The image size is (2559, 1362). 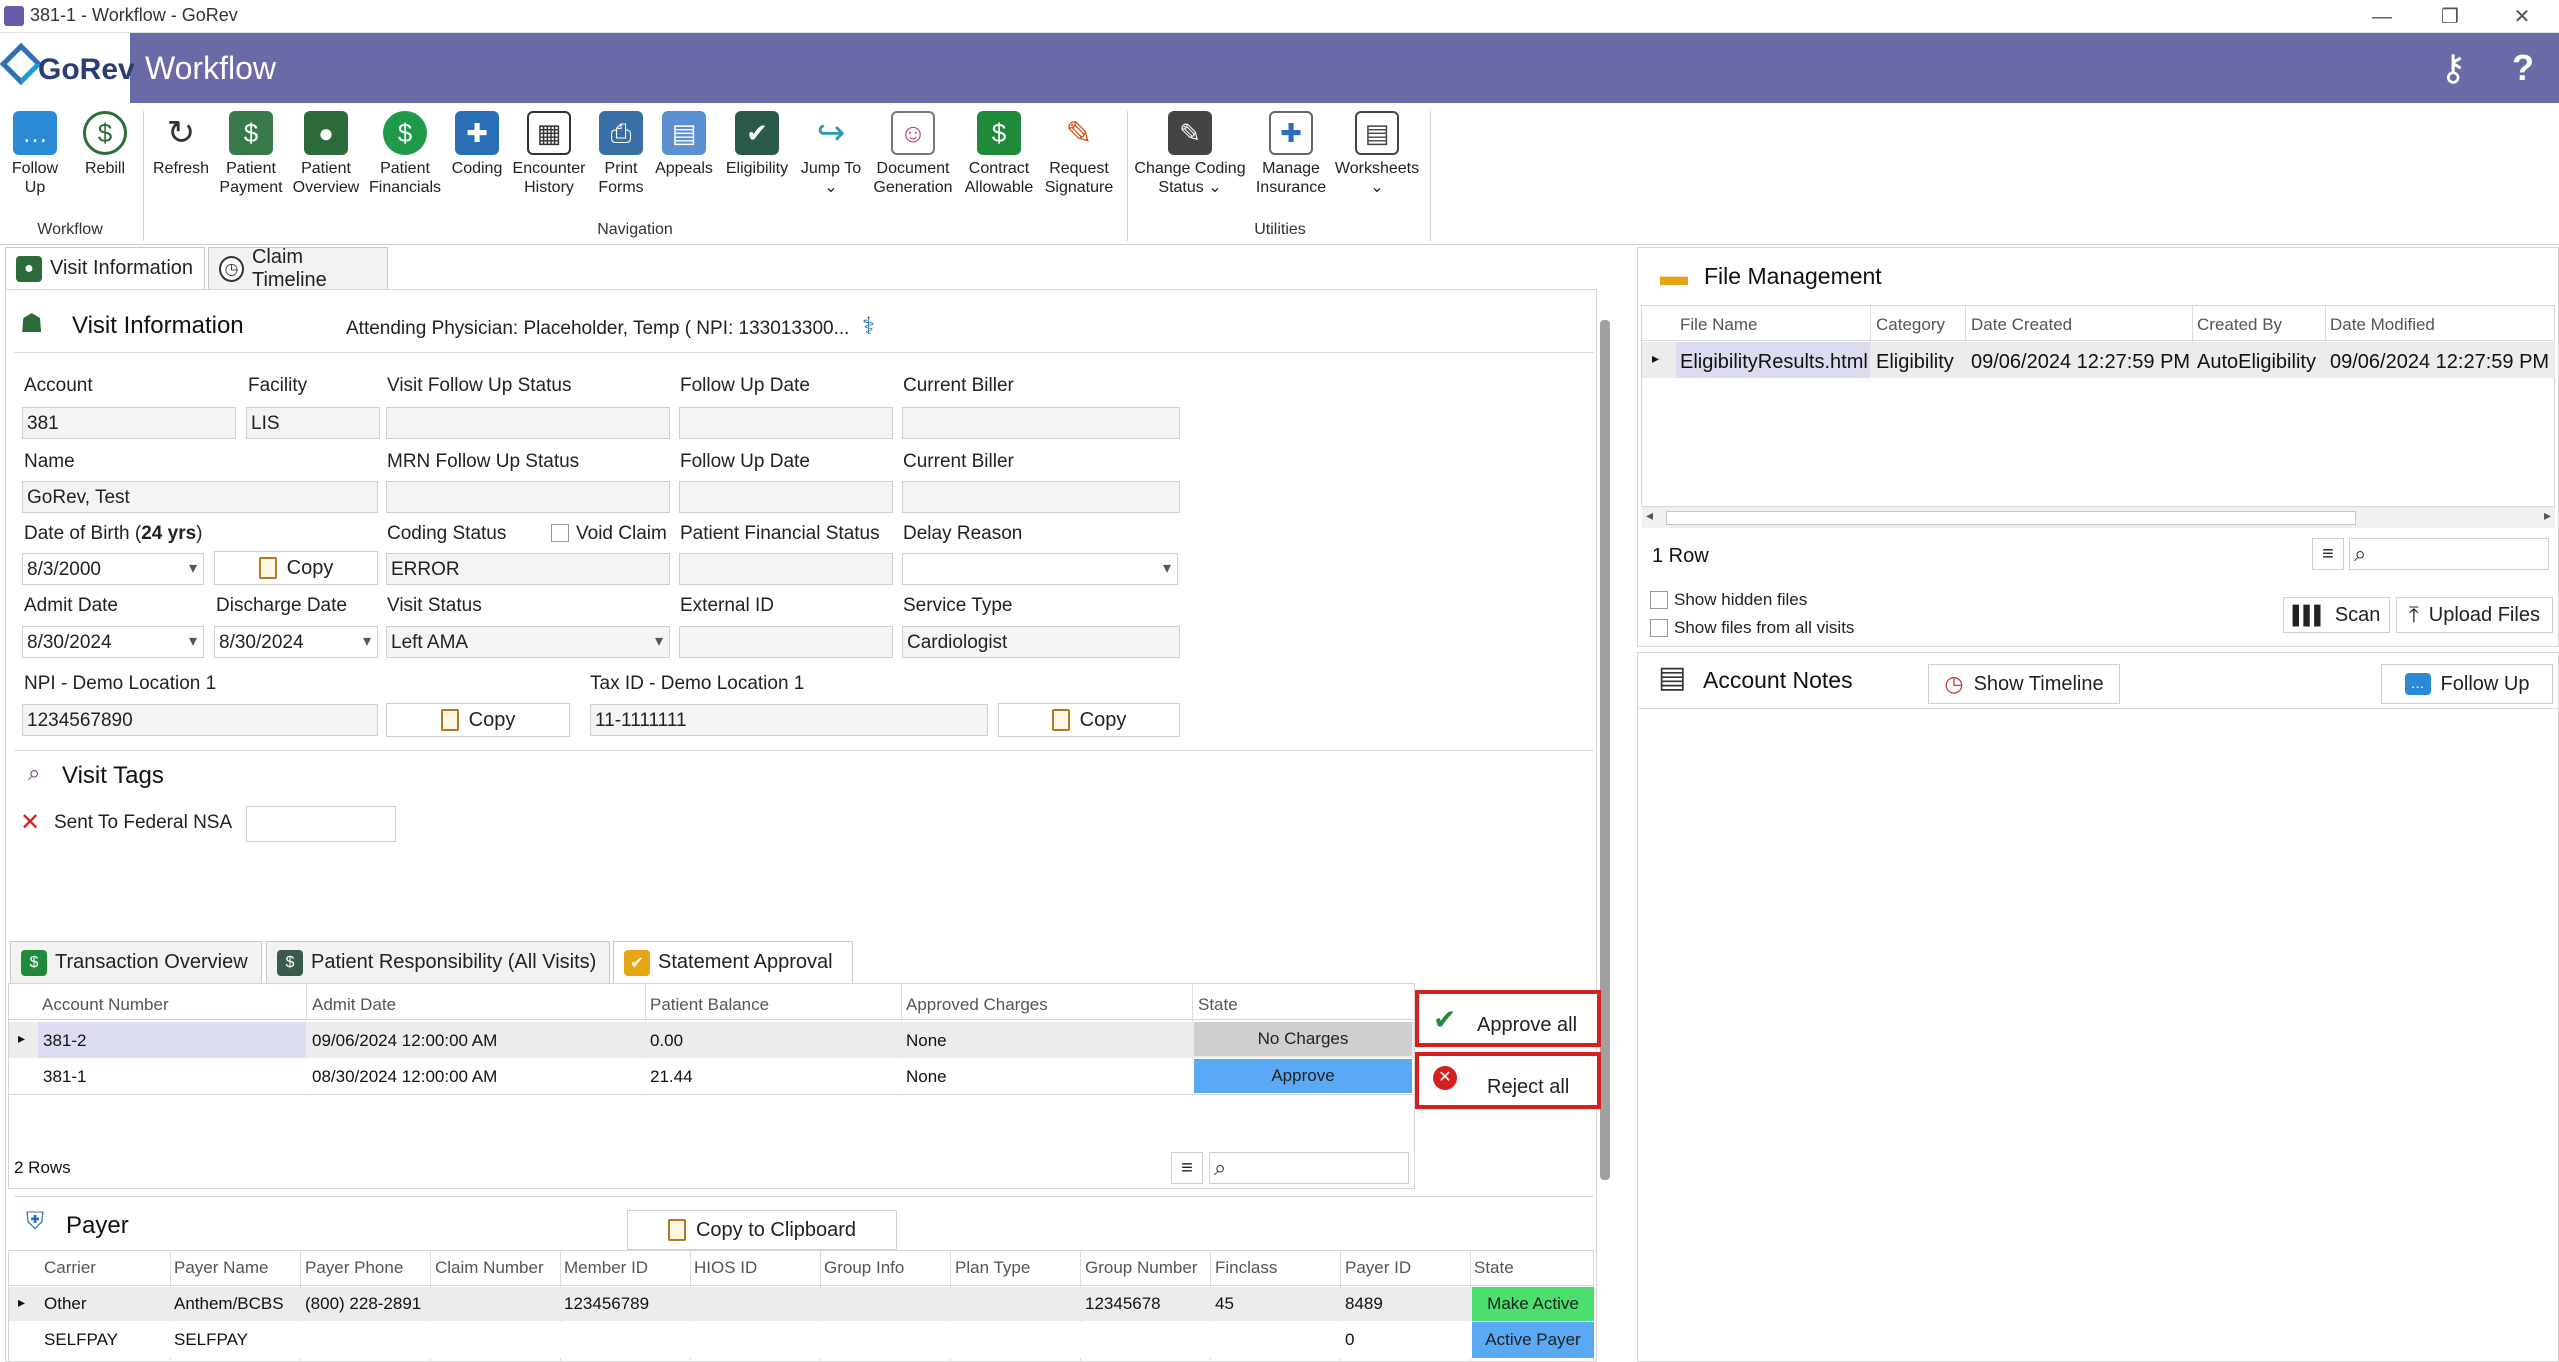 What do you see at coordinates (298, 268) in the screenshot?
I see `tab-claim-timeline: ◷ Claim Timeline` at bounding box center [298, 268].